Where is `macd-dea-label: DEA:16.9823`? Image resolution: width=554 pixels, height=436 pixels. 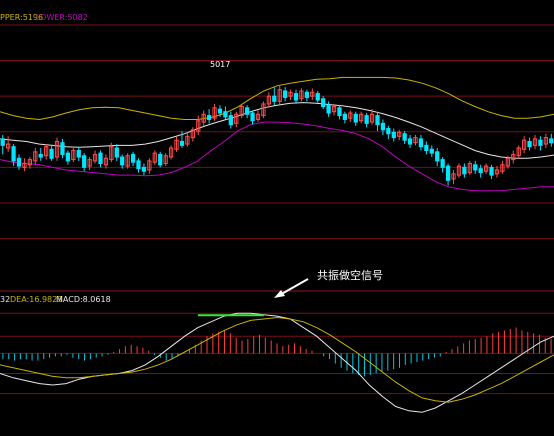
macd-dea-label: DEA:16.9823 is located at coordinates (36, 299).